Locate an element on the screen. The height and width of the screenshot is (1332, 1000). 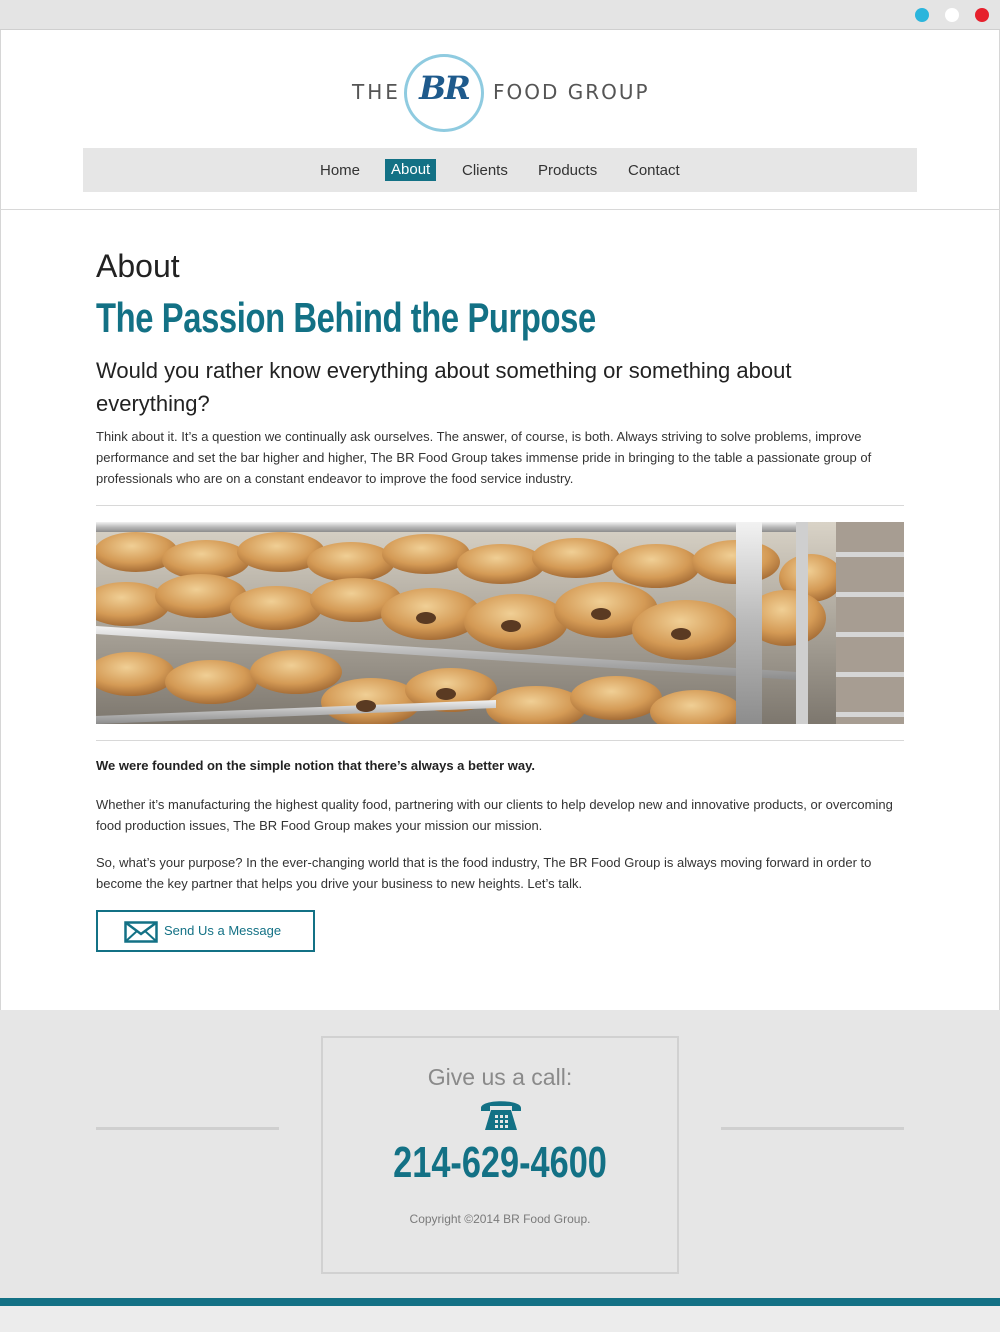
copyright-text: Copyright ©2014 BR Food Group. is located at coordinates (500, 1219).